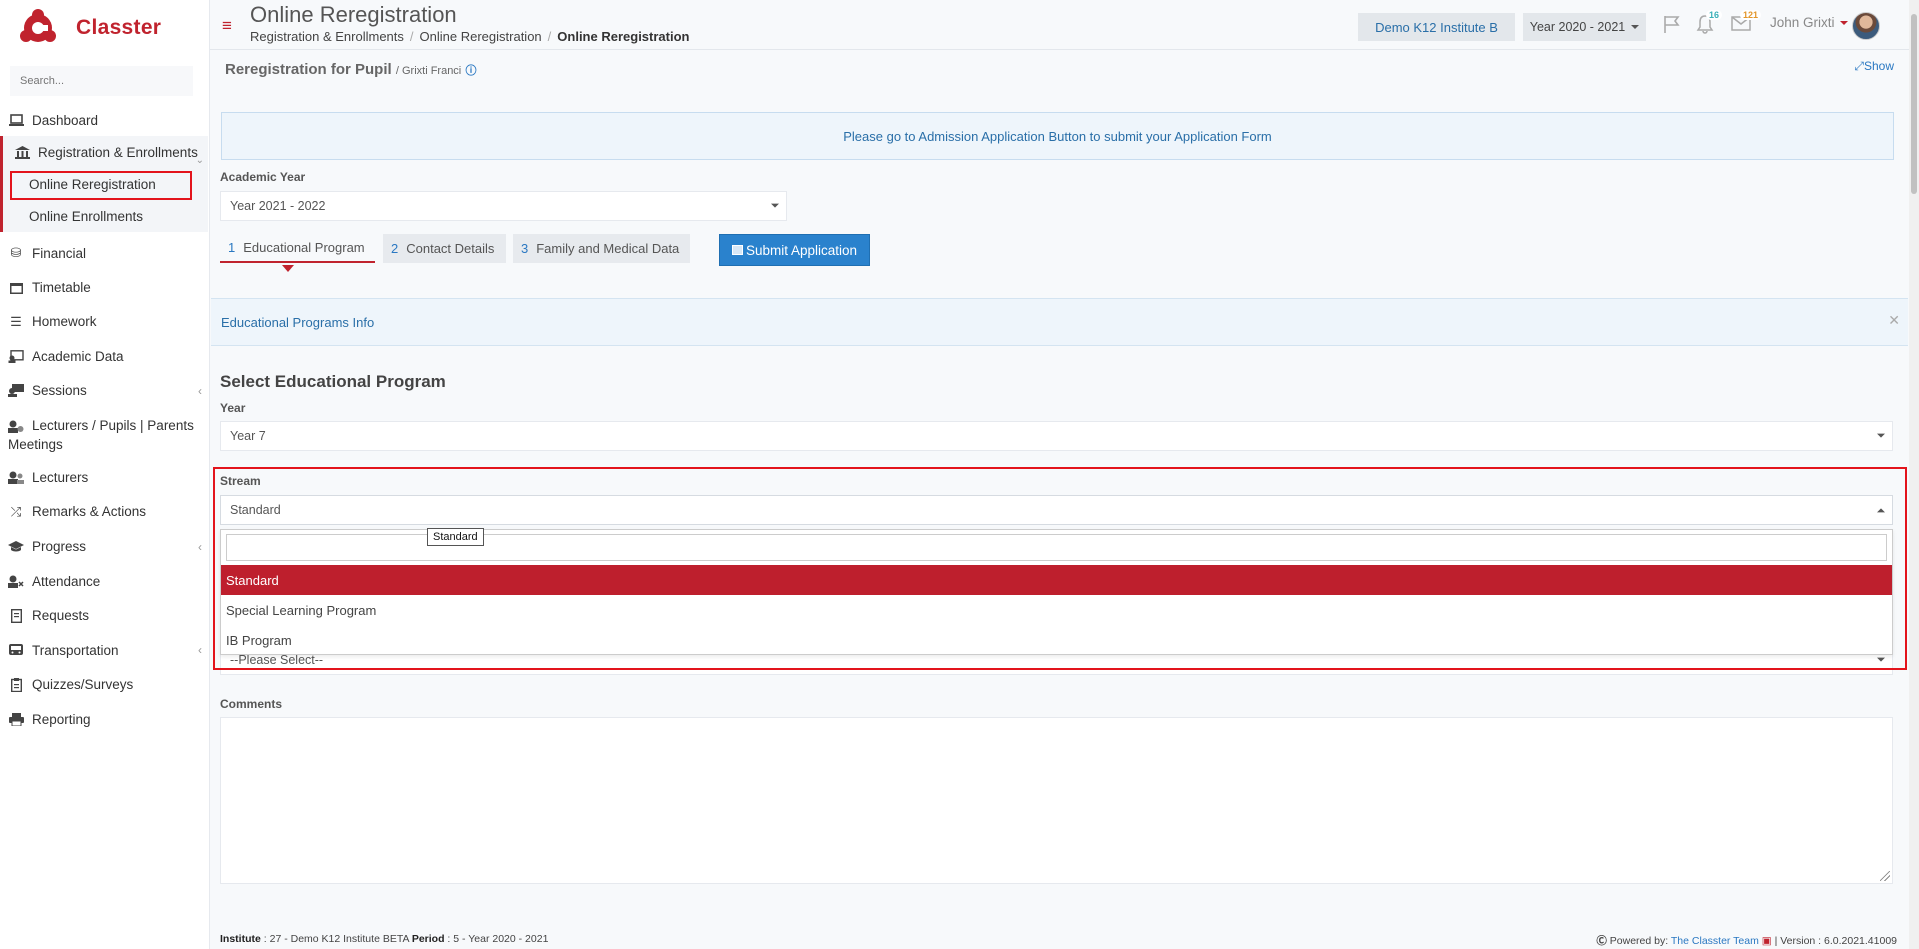 This screenshot has width=1919, height=949. Describe the element at coordinates (428, 71) in the screenshot. I see `pupil-name: / Grixti Franci` at that location.